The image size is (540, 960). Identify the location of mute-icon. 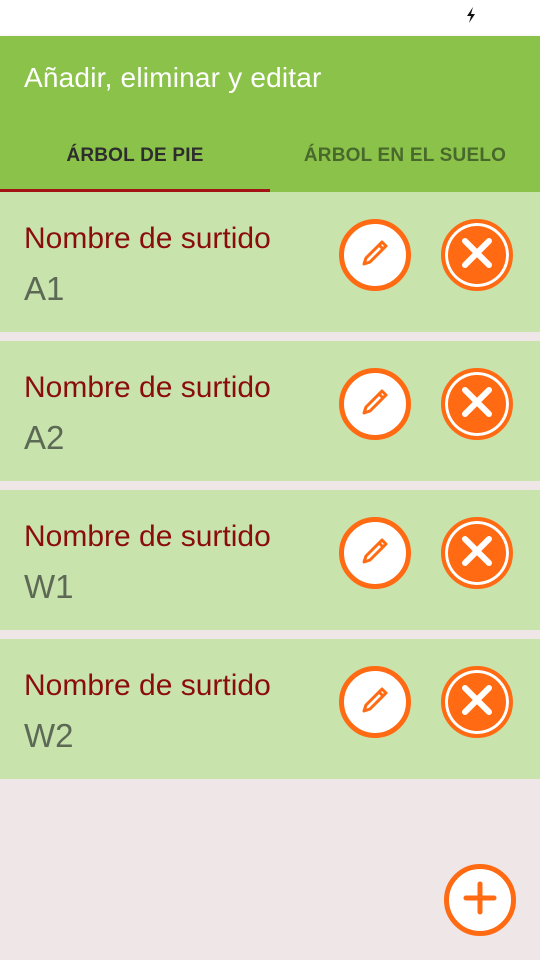
(372, 17).